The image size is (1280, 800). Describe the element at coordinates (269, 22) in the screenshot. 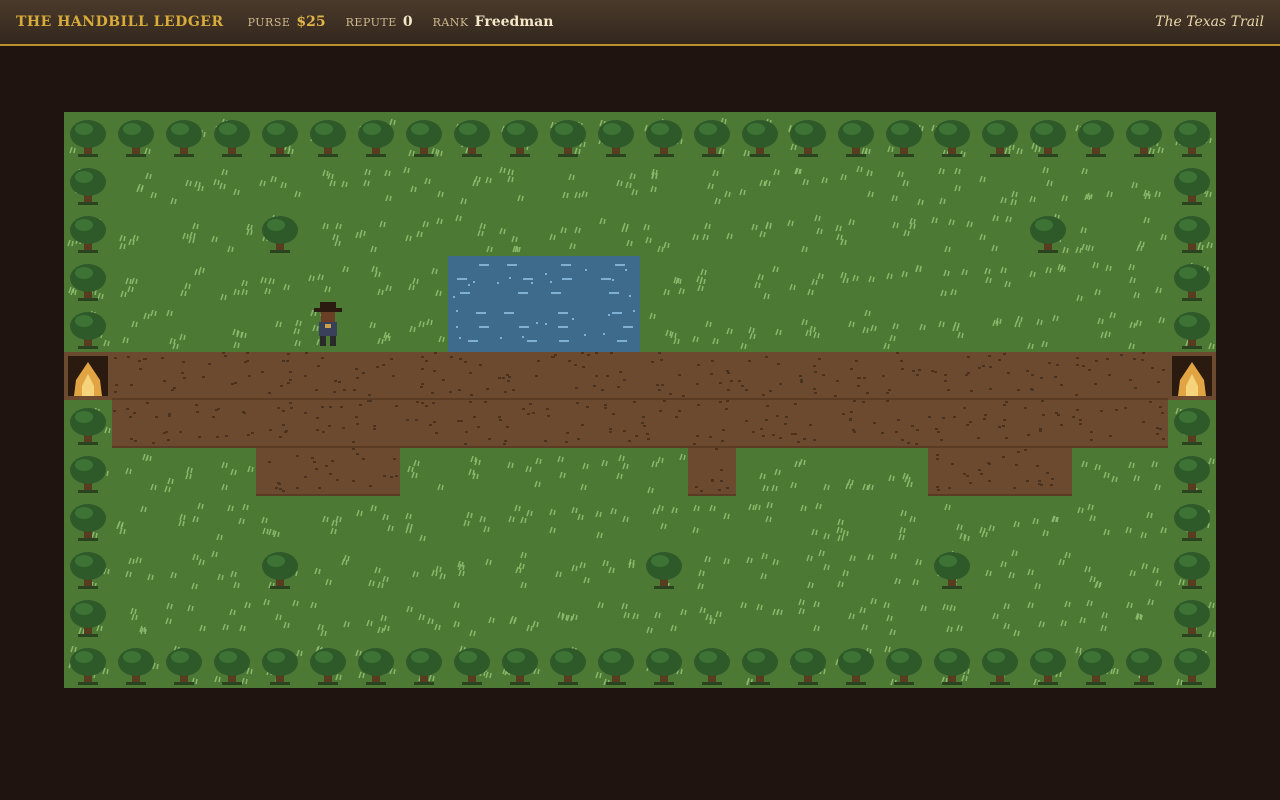

I see `purse-label: PURSE` at that location.